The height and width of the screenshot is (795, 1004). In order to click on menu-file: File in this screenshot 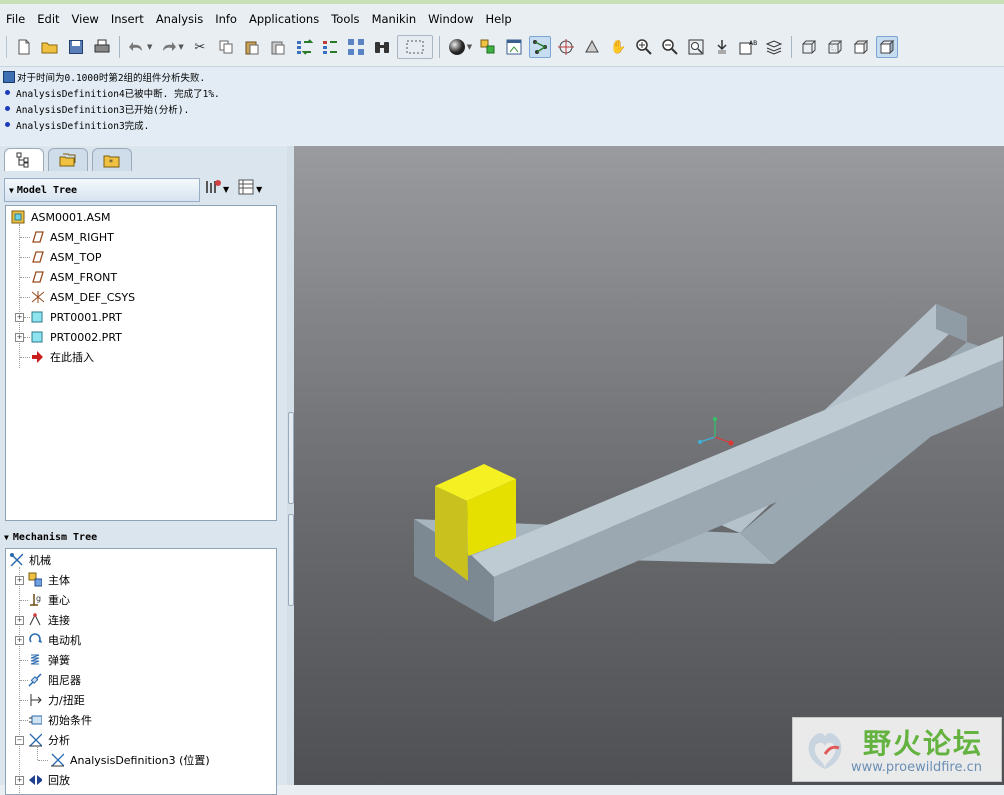, I will do `click(15, 19)`.